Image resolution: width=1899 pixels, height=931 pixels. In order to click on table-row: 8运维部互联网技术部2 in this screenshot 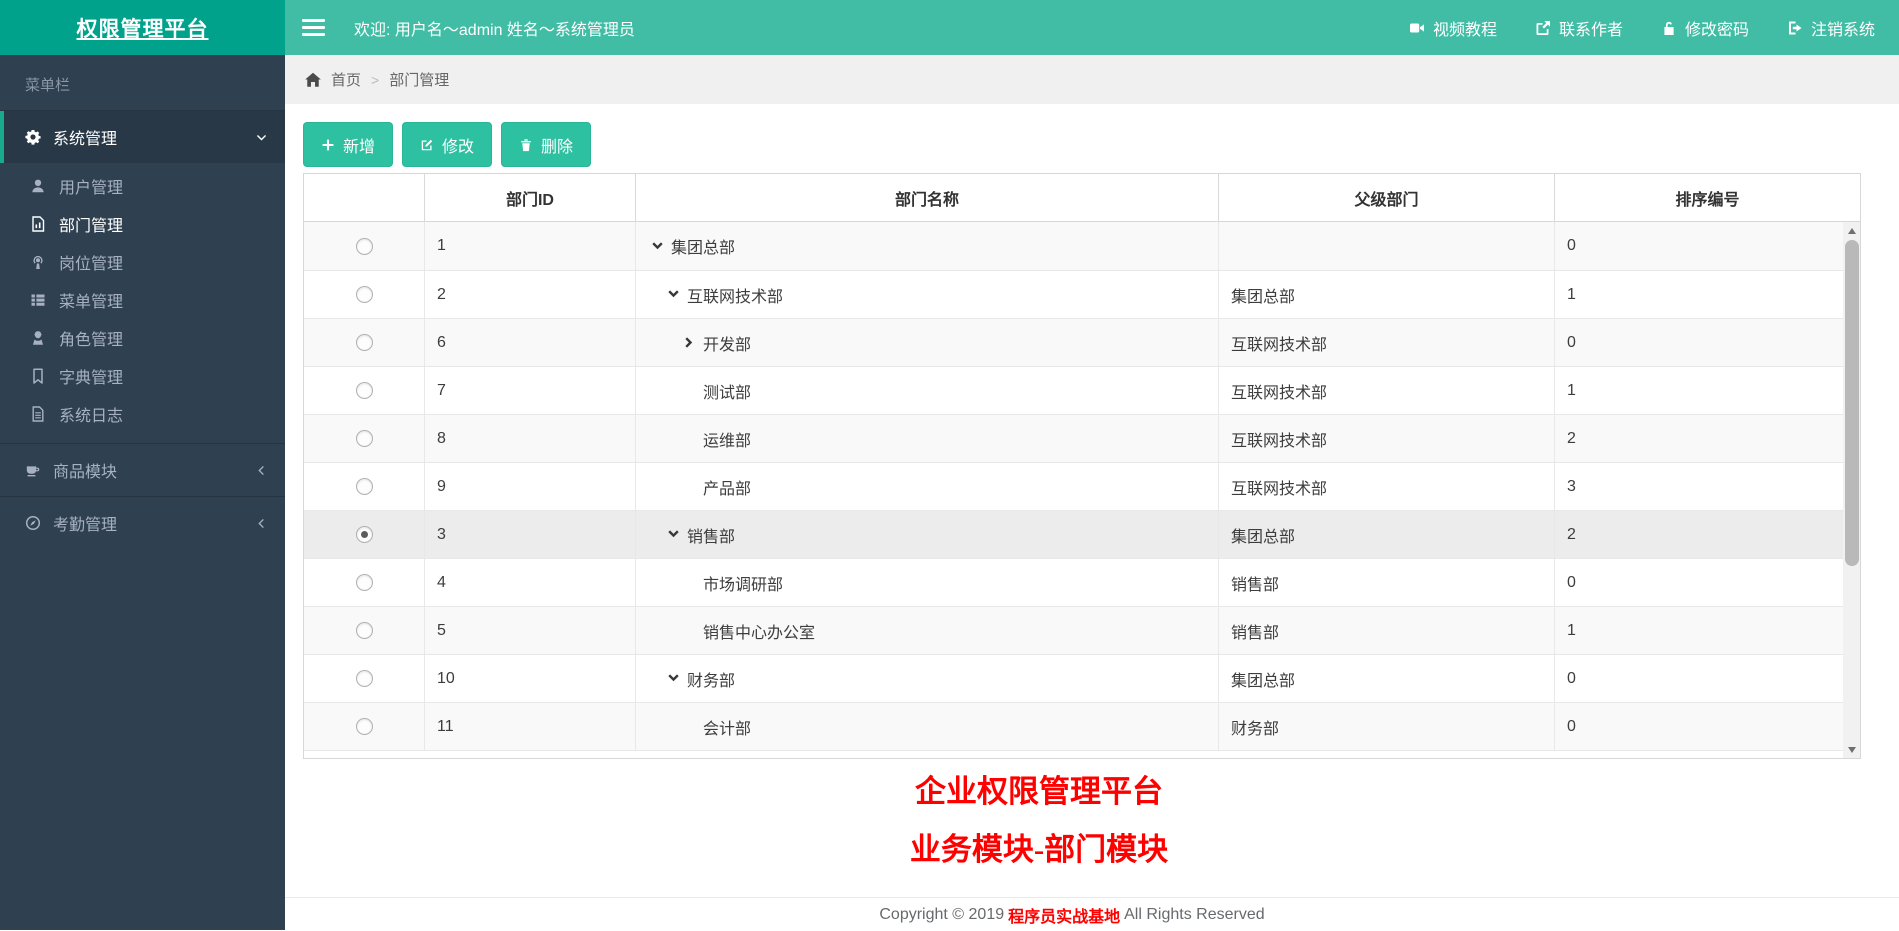, I will do `click(1082, 438)`.